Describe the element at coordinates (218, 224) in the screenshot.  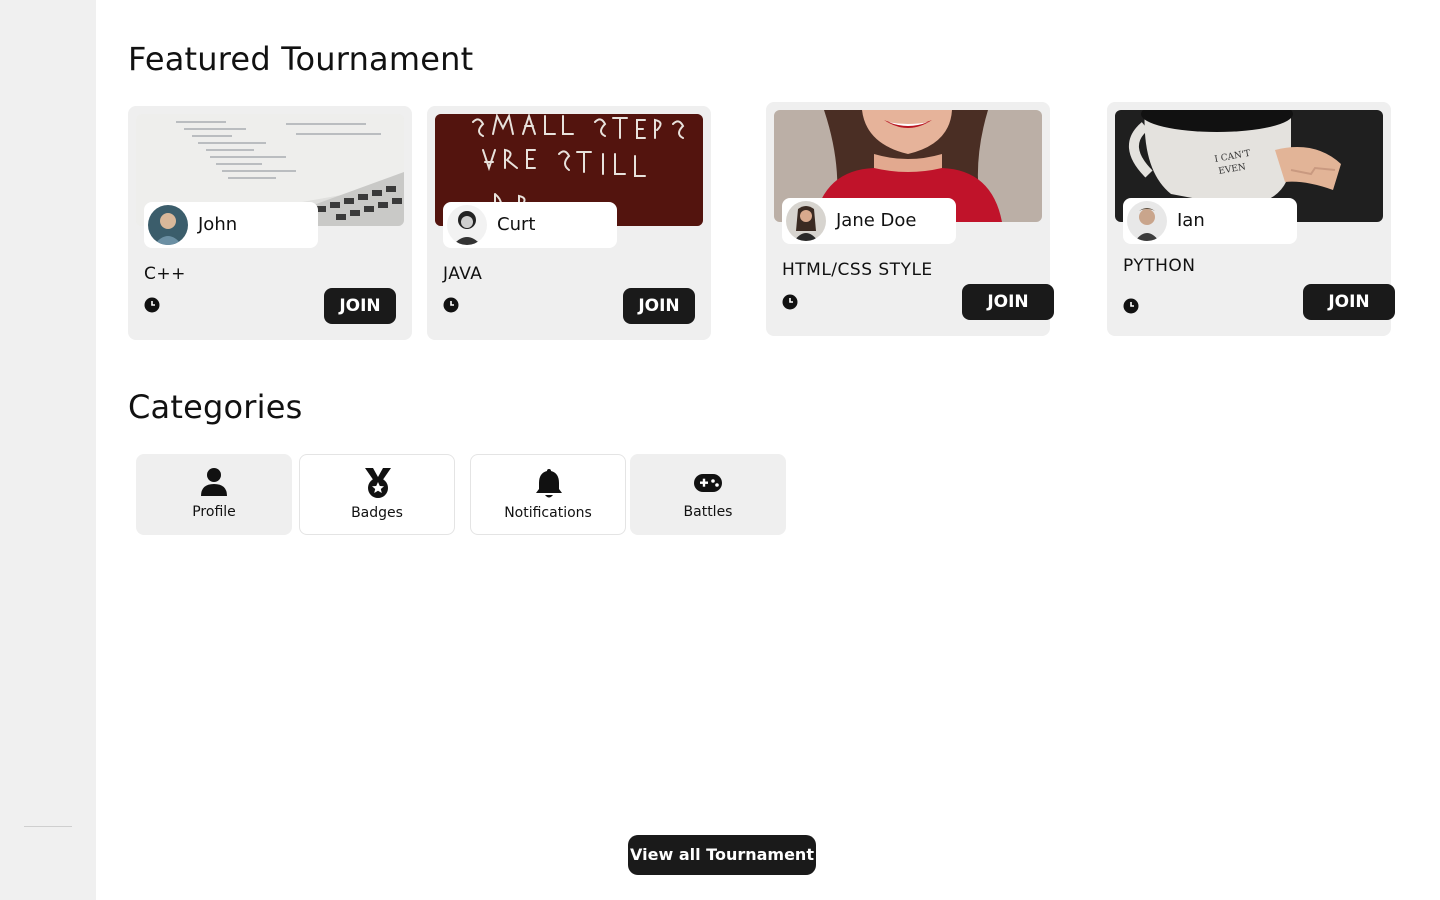
I see `owner-name: John` at that location.